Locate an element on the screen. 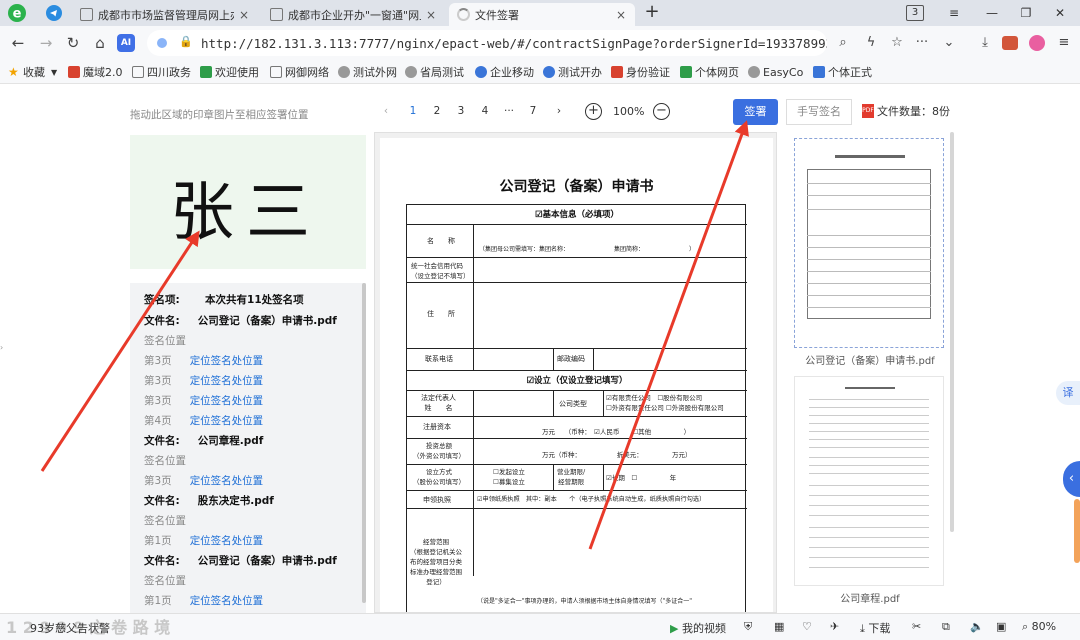 The image size is (1080, 640). bookmark-item: EasyCo is located at coordinates (775, 72).